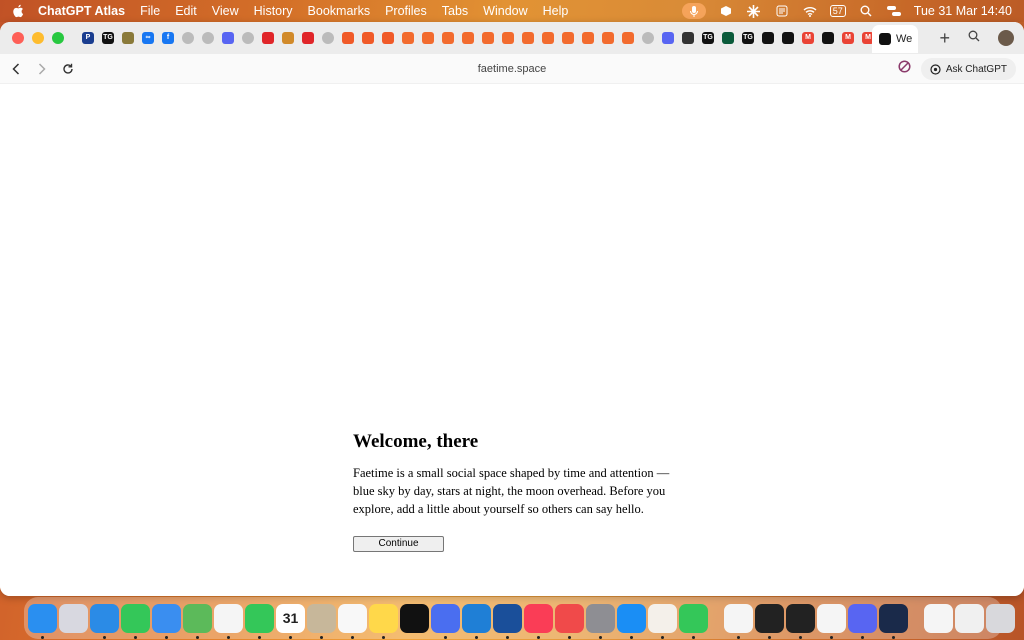 The image size is (1024, 640). I want to click on vscode-icon, so click(476, 621).